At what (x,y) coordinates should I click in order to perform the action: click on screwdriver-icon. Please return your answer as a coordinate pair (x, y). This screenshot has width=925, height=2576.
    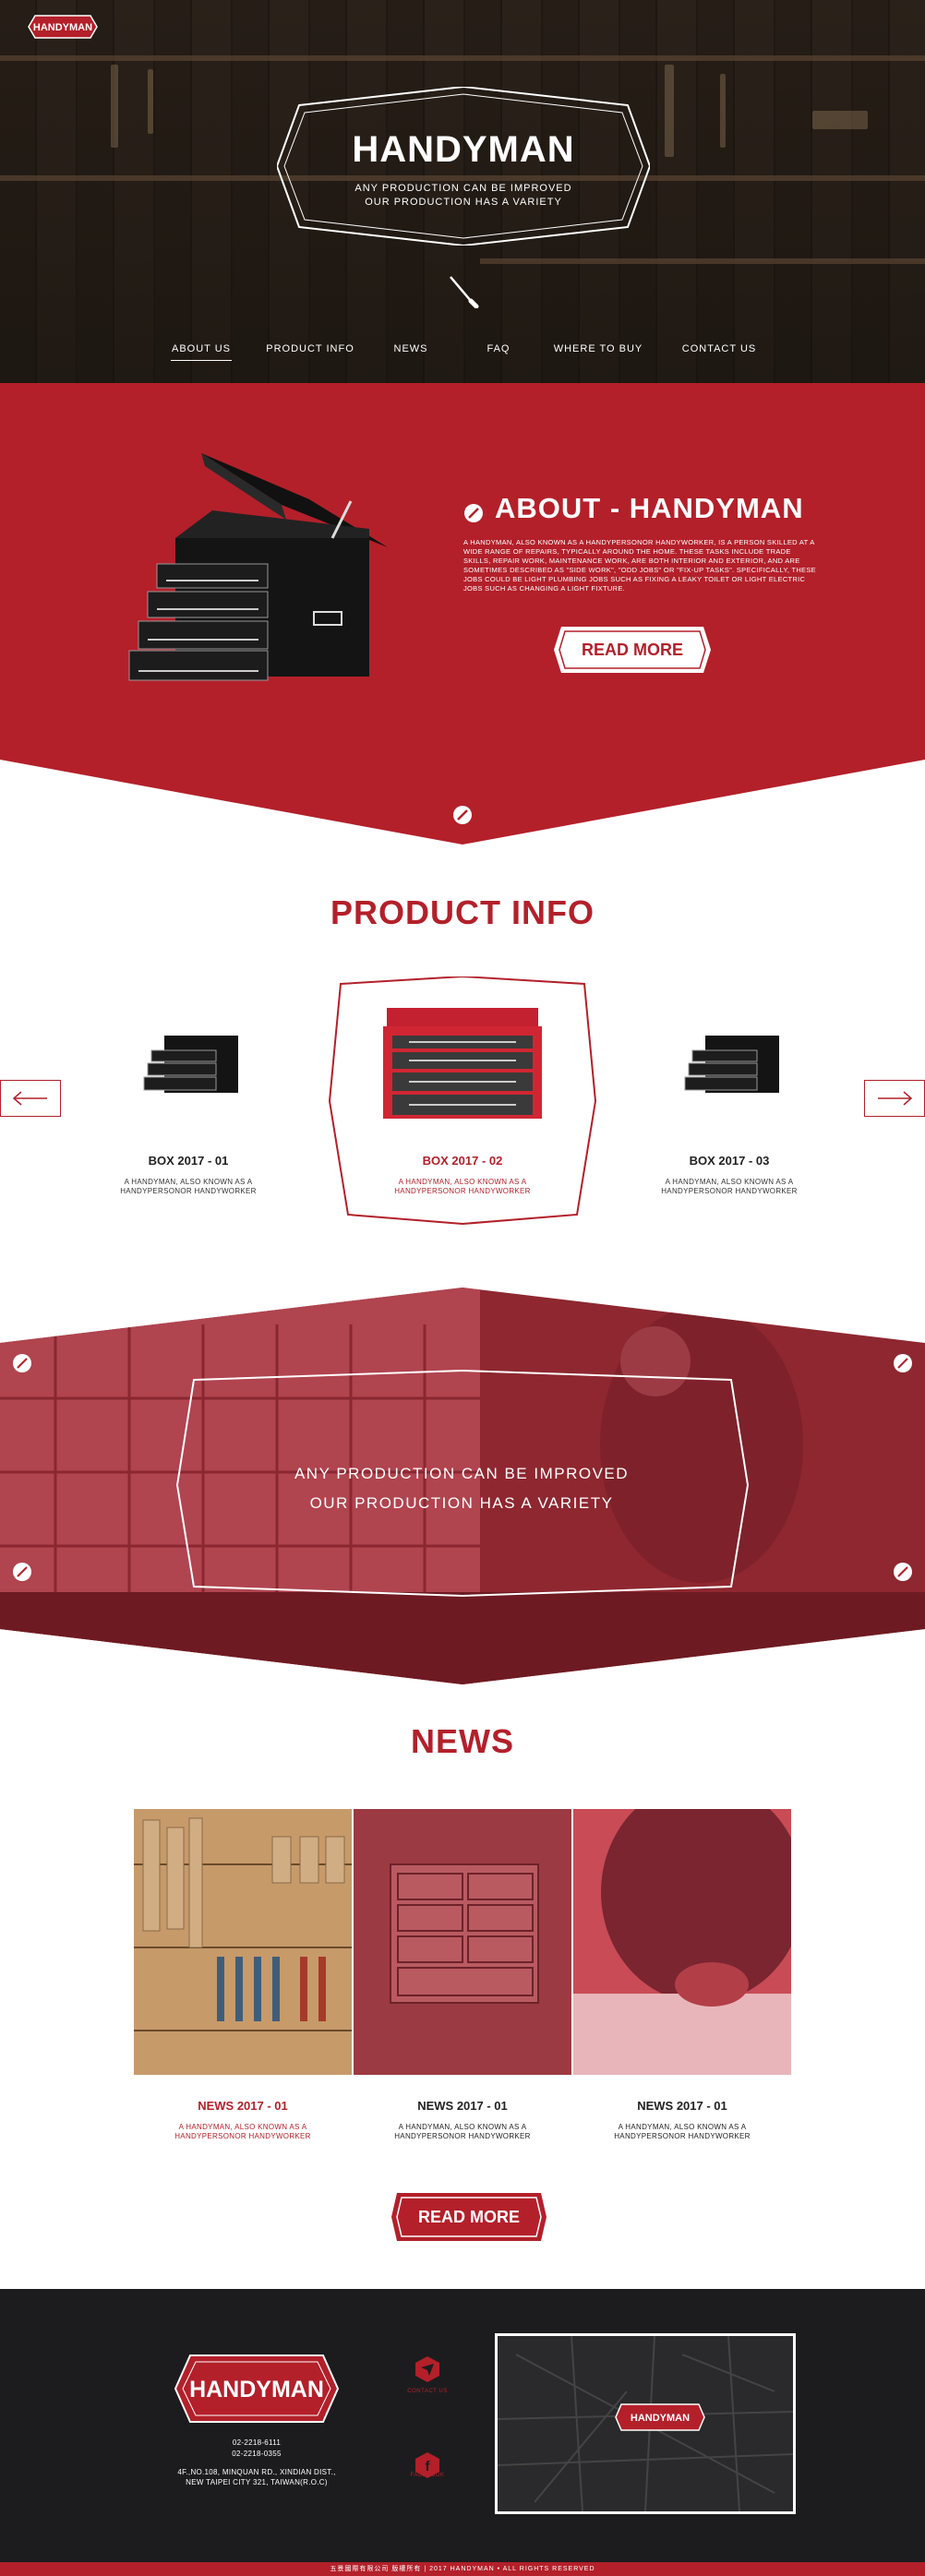
    Looking at the image, I should click on (464, 292).